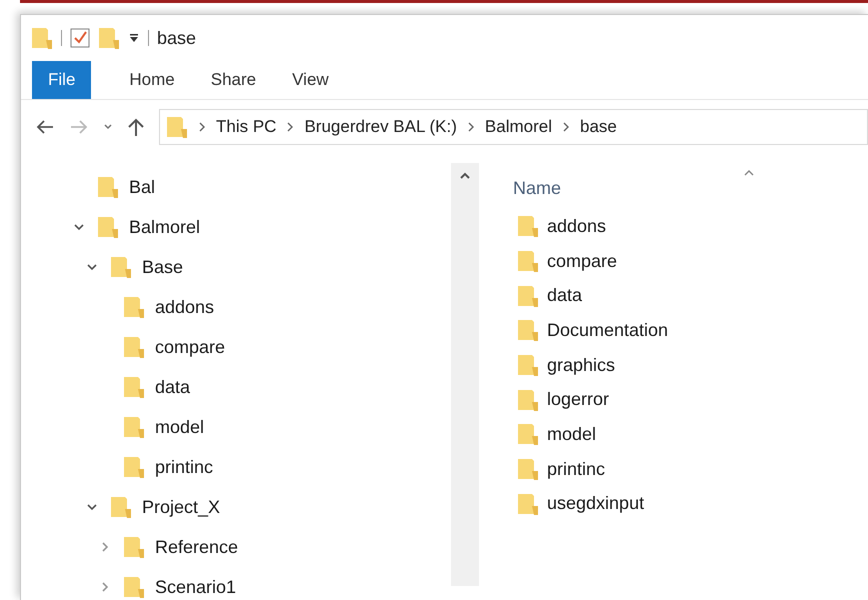 The width and height of the screenshot is (868, 600). I want to click on tree-item: addons, so click(184, 307).